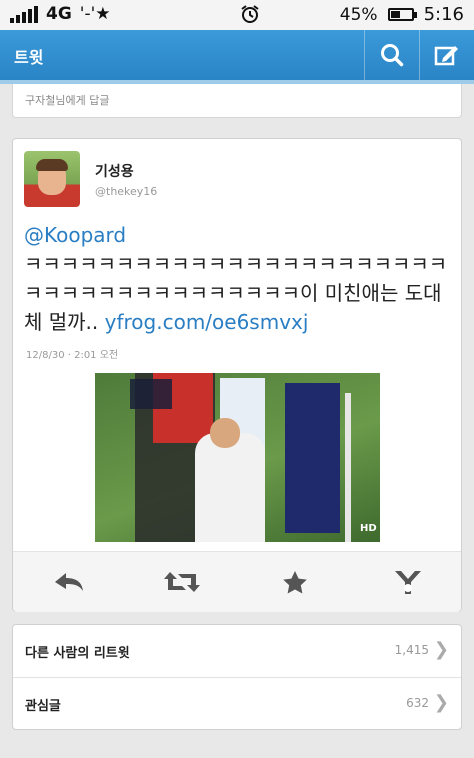 This screenshot has width=474, height=758. I want to click on author-handle: @thekey16, so click(126, 191).